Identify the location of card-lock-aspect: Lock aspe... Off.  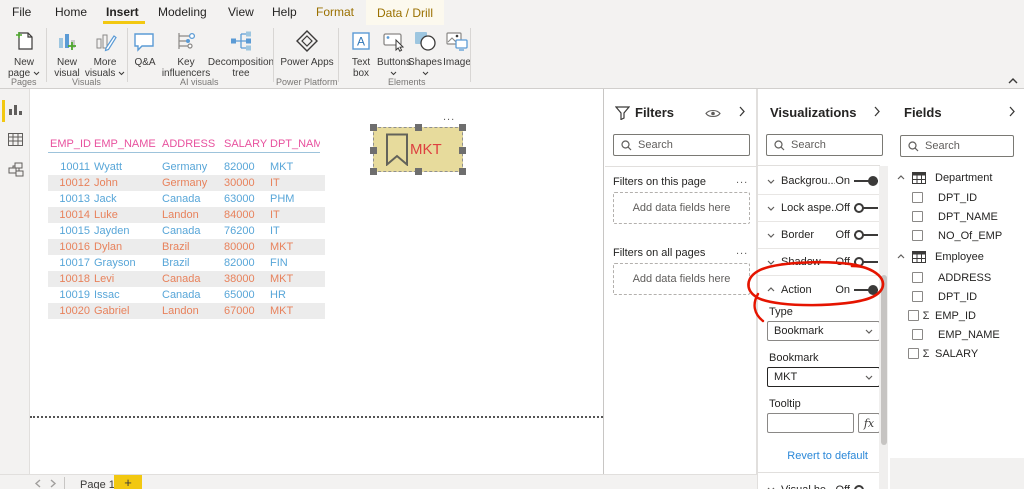
(819, 208).